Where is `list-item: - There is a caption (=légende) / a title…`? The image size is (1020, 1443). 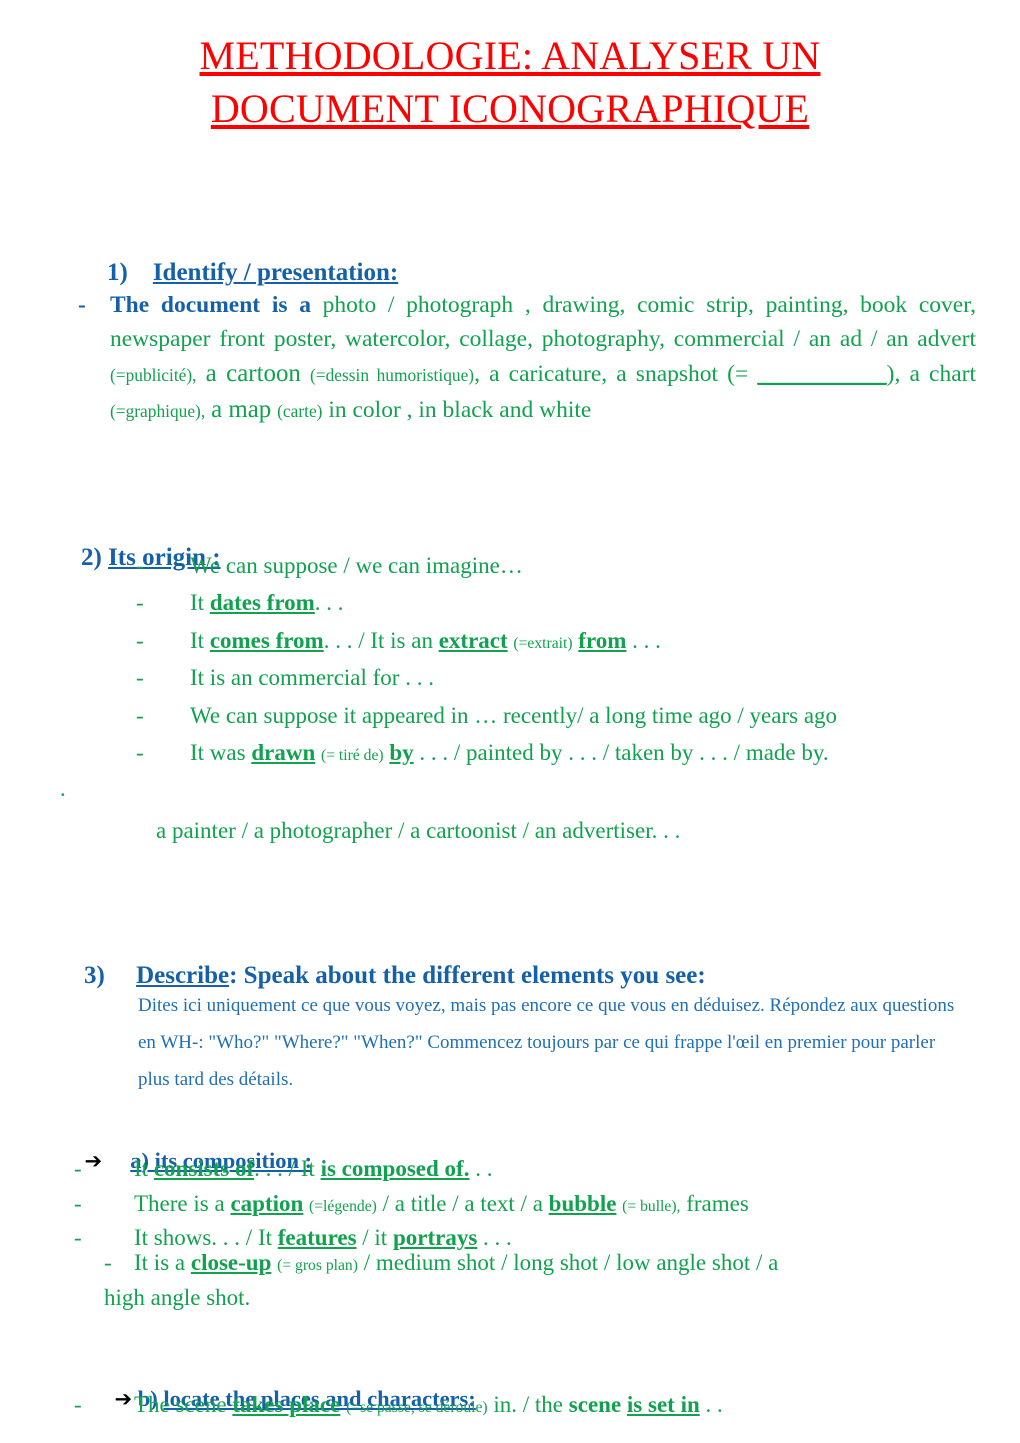 list-item: - There is a caption (=légende) / a title… is located at coordinates (520, 1204).